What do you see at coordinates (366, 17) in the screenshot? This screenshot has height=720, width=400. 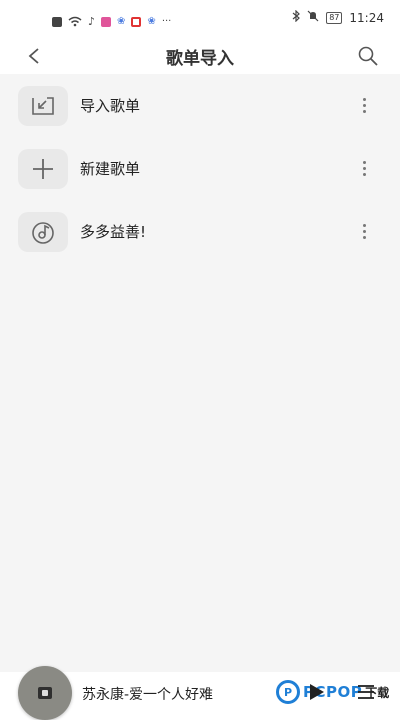 I see `status-time: 11:24` at bounding box center [366, 17].